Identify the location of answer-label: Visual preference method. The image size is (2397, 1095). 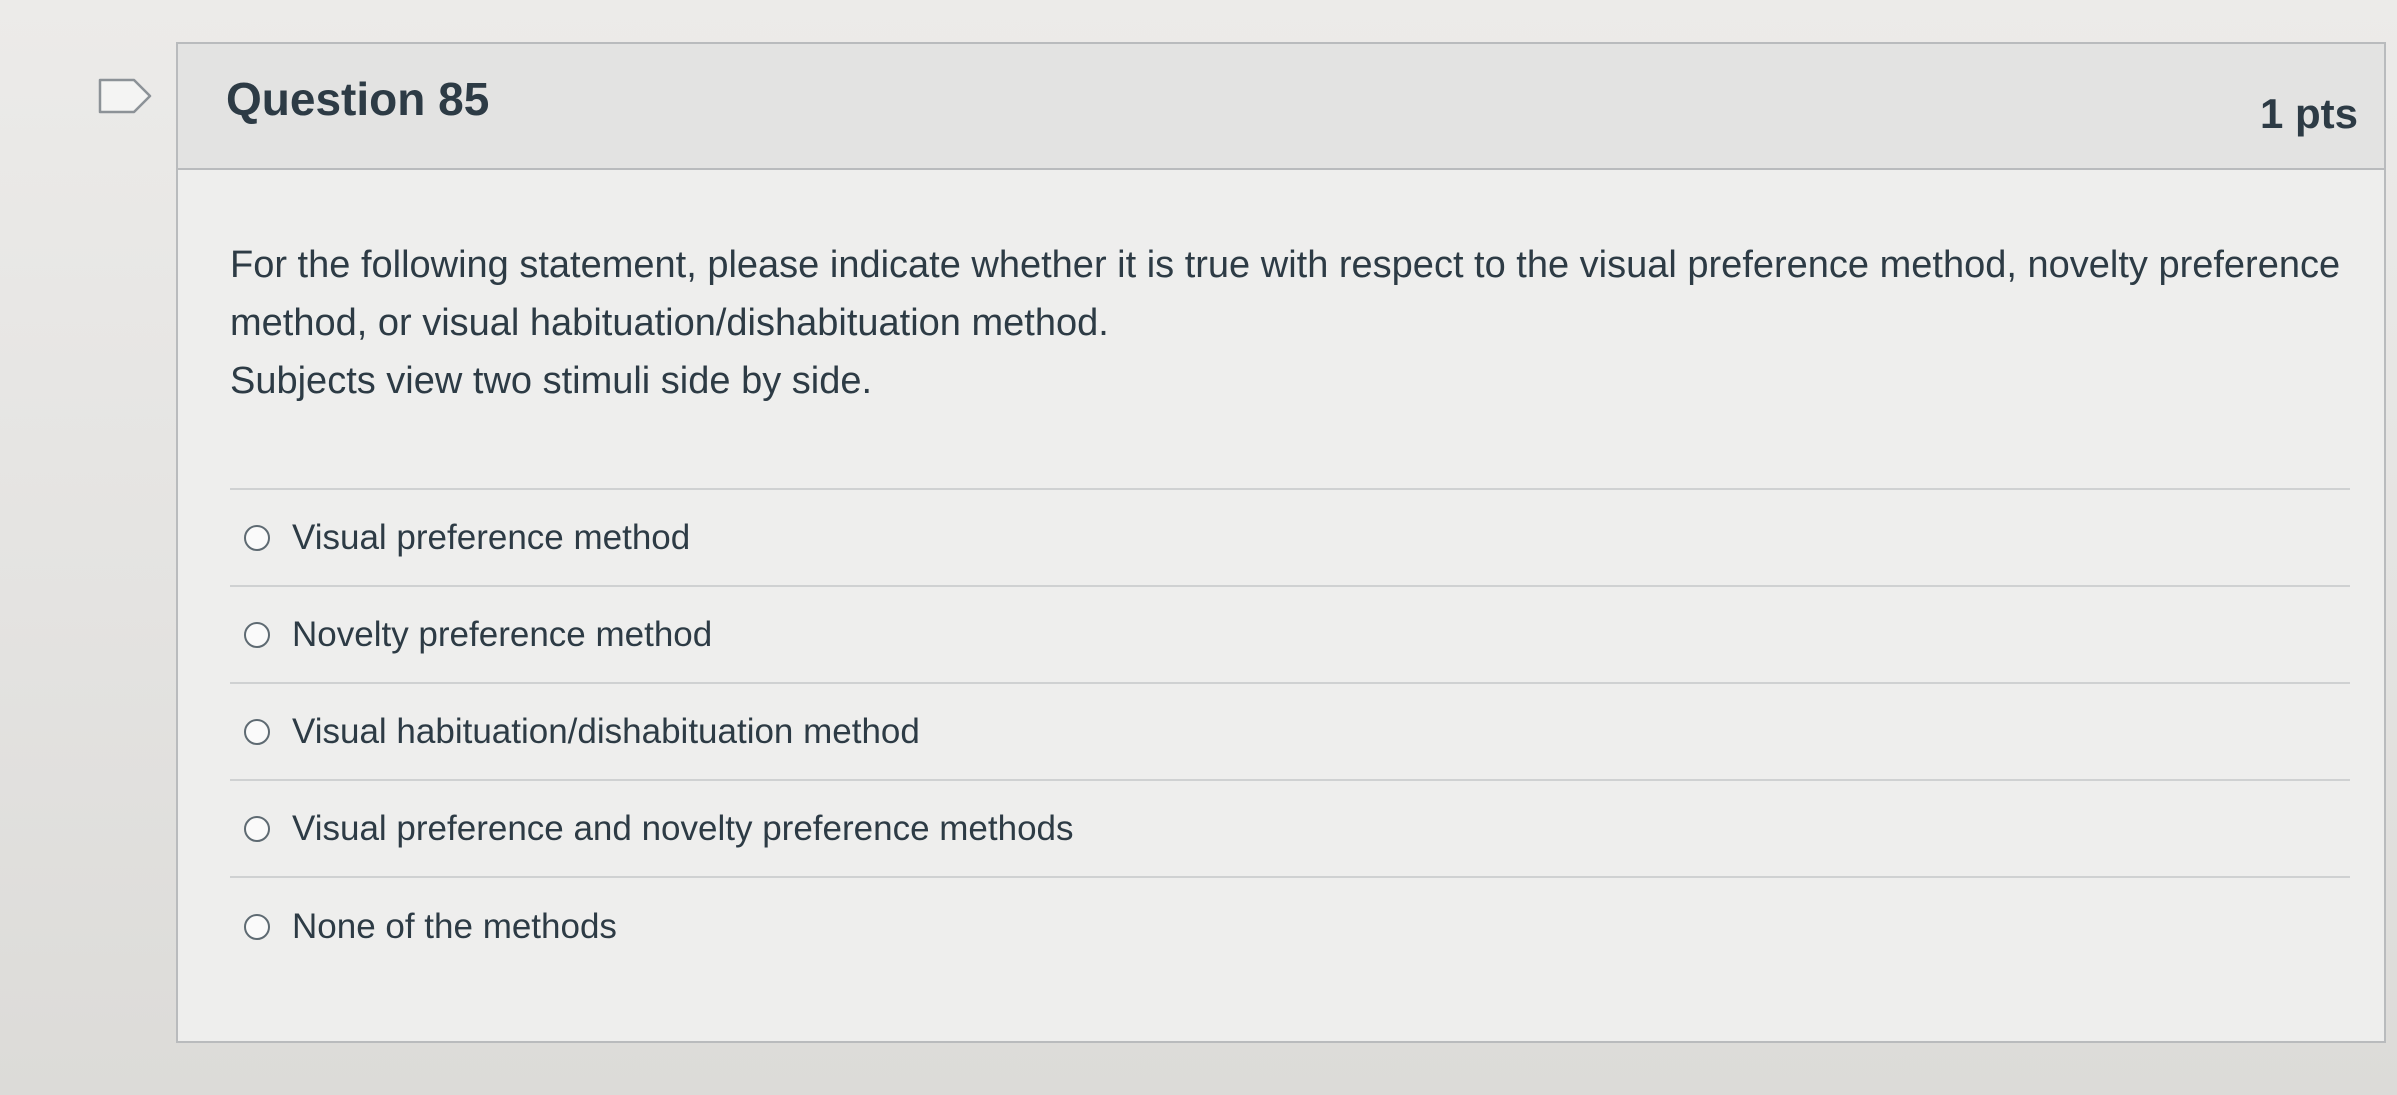
(491, 538).